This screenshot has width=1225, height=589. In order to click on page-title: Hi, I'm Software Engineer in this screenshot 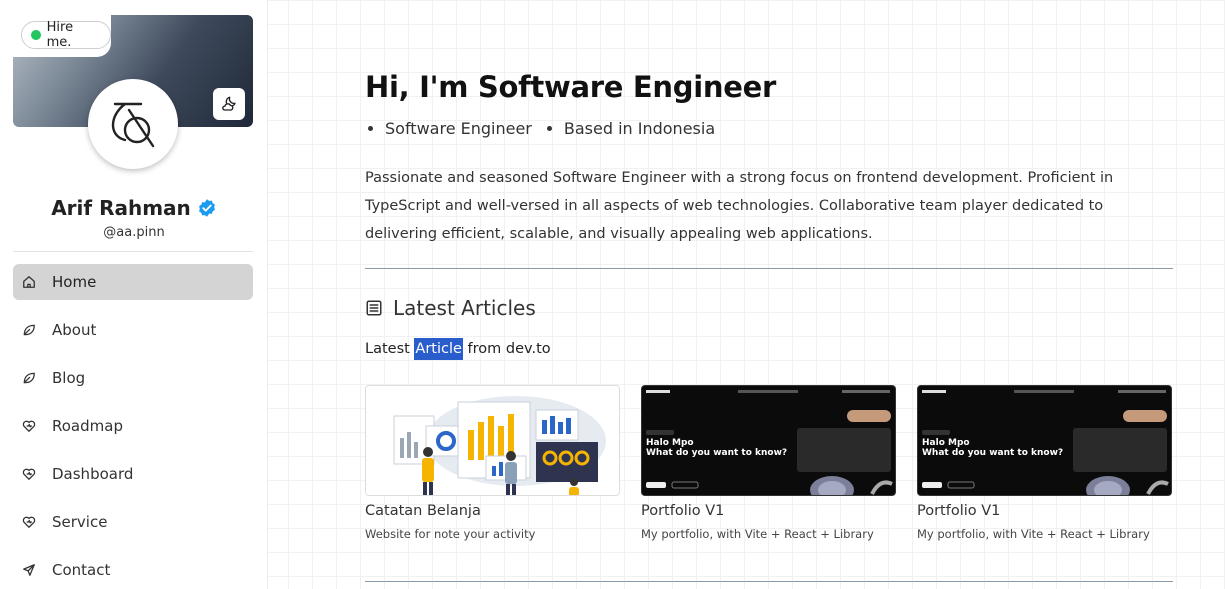, I will do `click(570, 87)`.